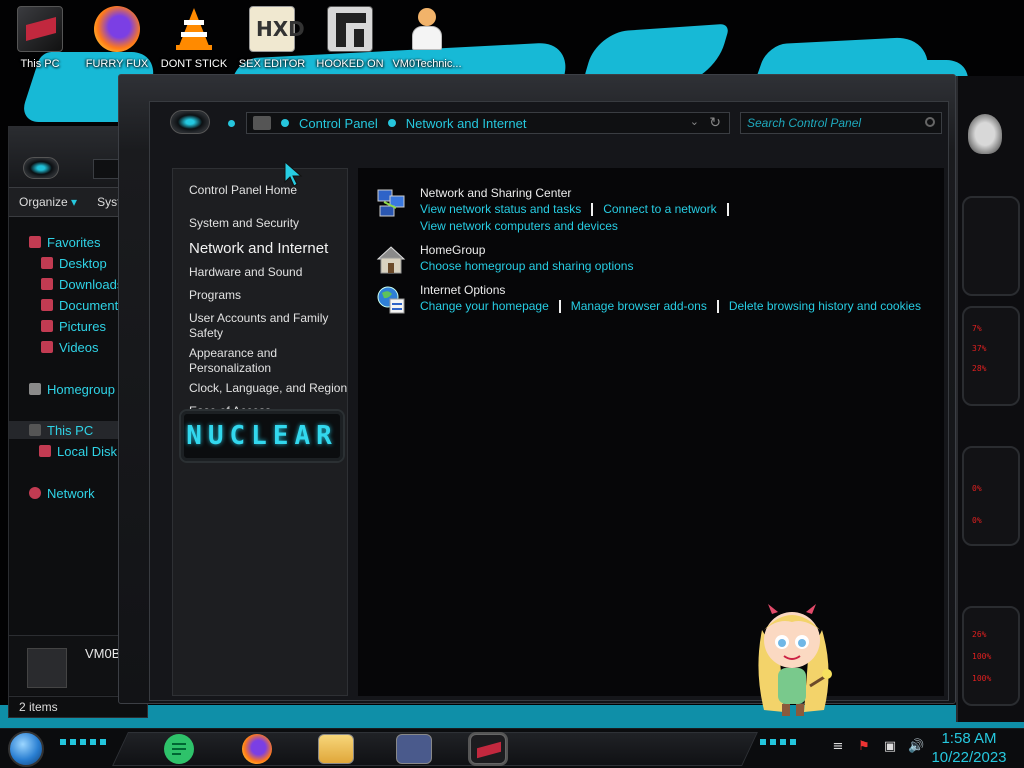  What do you see at coordinates (694, 121) in the screenshot?
I see `chevron-down-icon: ⌄` at bounding box center [694, 121].